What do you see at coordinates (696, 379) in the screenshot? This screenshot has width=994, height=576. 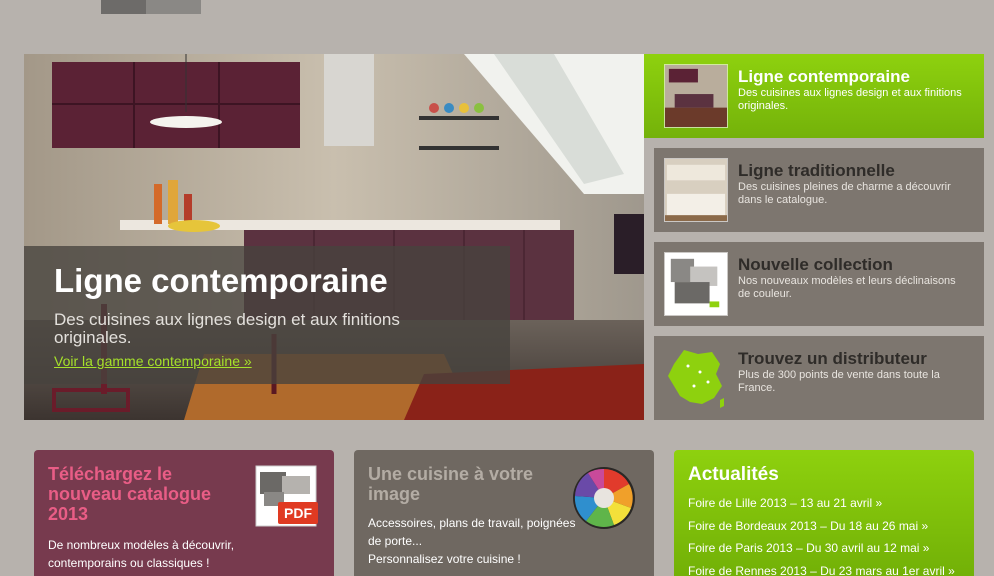 I see `france-map-icon` at bounding box center [696, 379].